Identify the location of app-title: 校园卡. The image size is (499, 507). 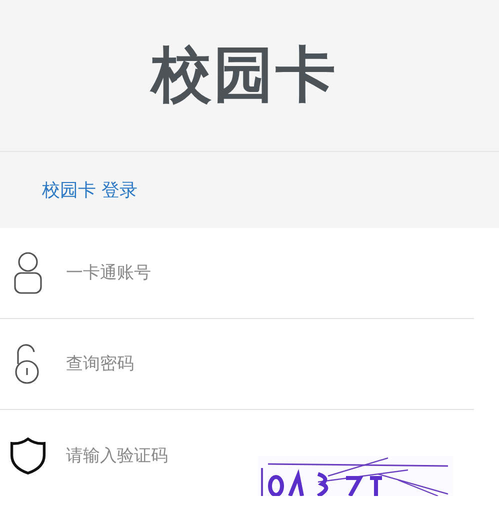
(245, 75).